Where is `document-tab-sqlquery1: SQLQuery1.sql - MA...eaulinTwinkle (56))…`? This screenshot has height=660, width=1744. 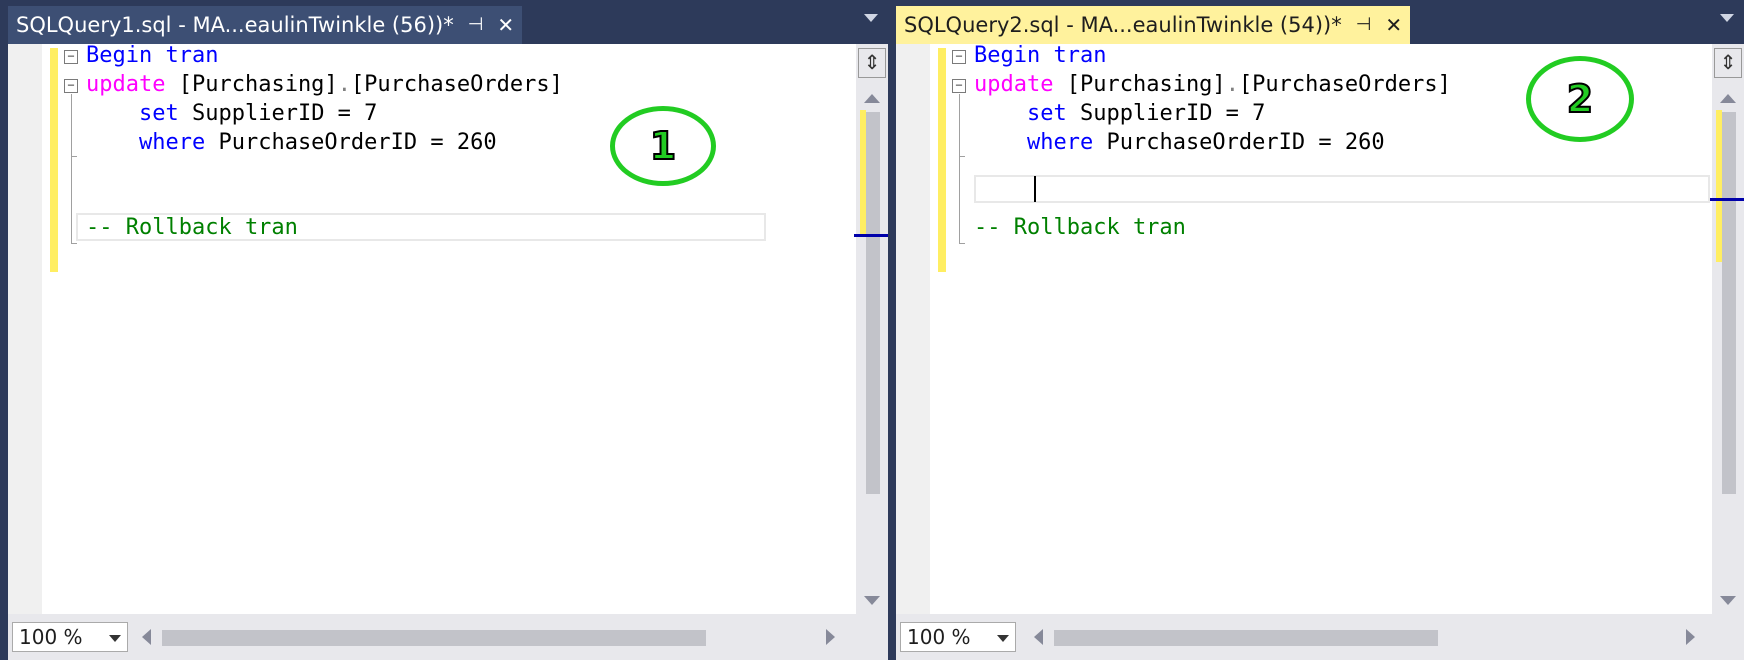 document-tab-sqlquery1: SQLQuery1.sql - MA...eaulinTwinkle (56))… is located at coordinates (265, 25).